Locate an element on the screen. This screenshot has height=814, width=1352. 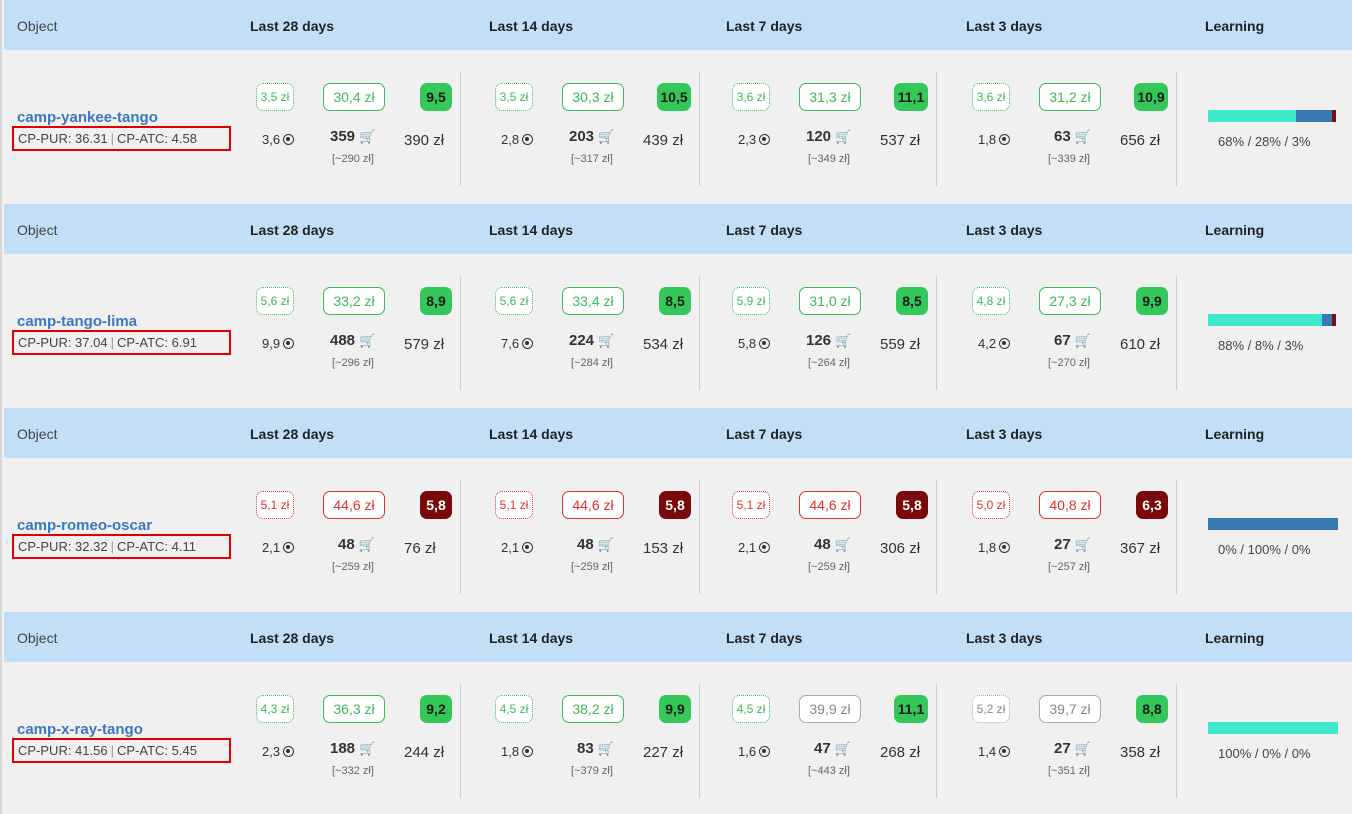
campaign-name-link: camp-x-ray-tango is located at coordinates (80, 729).